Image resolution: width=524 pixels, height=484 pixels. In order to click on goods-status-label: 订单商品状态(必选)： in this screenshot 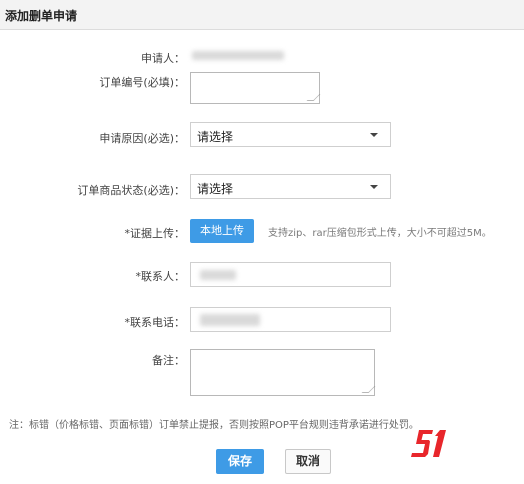, I will do `click(131, 190)`.